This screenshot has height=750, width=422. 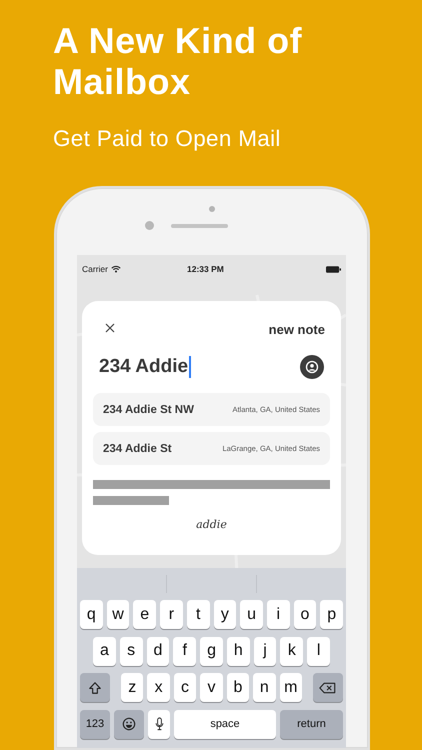 What do you see at coordinates (95, 269) in the screenshot?
I see `carrier-label: Carrier` at bounding box center [95, 269].